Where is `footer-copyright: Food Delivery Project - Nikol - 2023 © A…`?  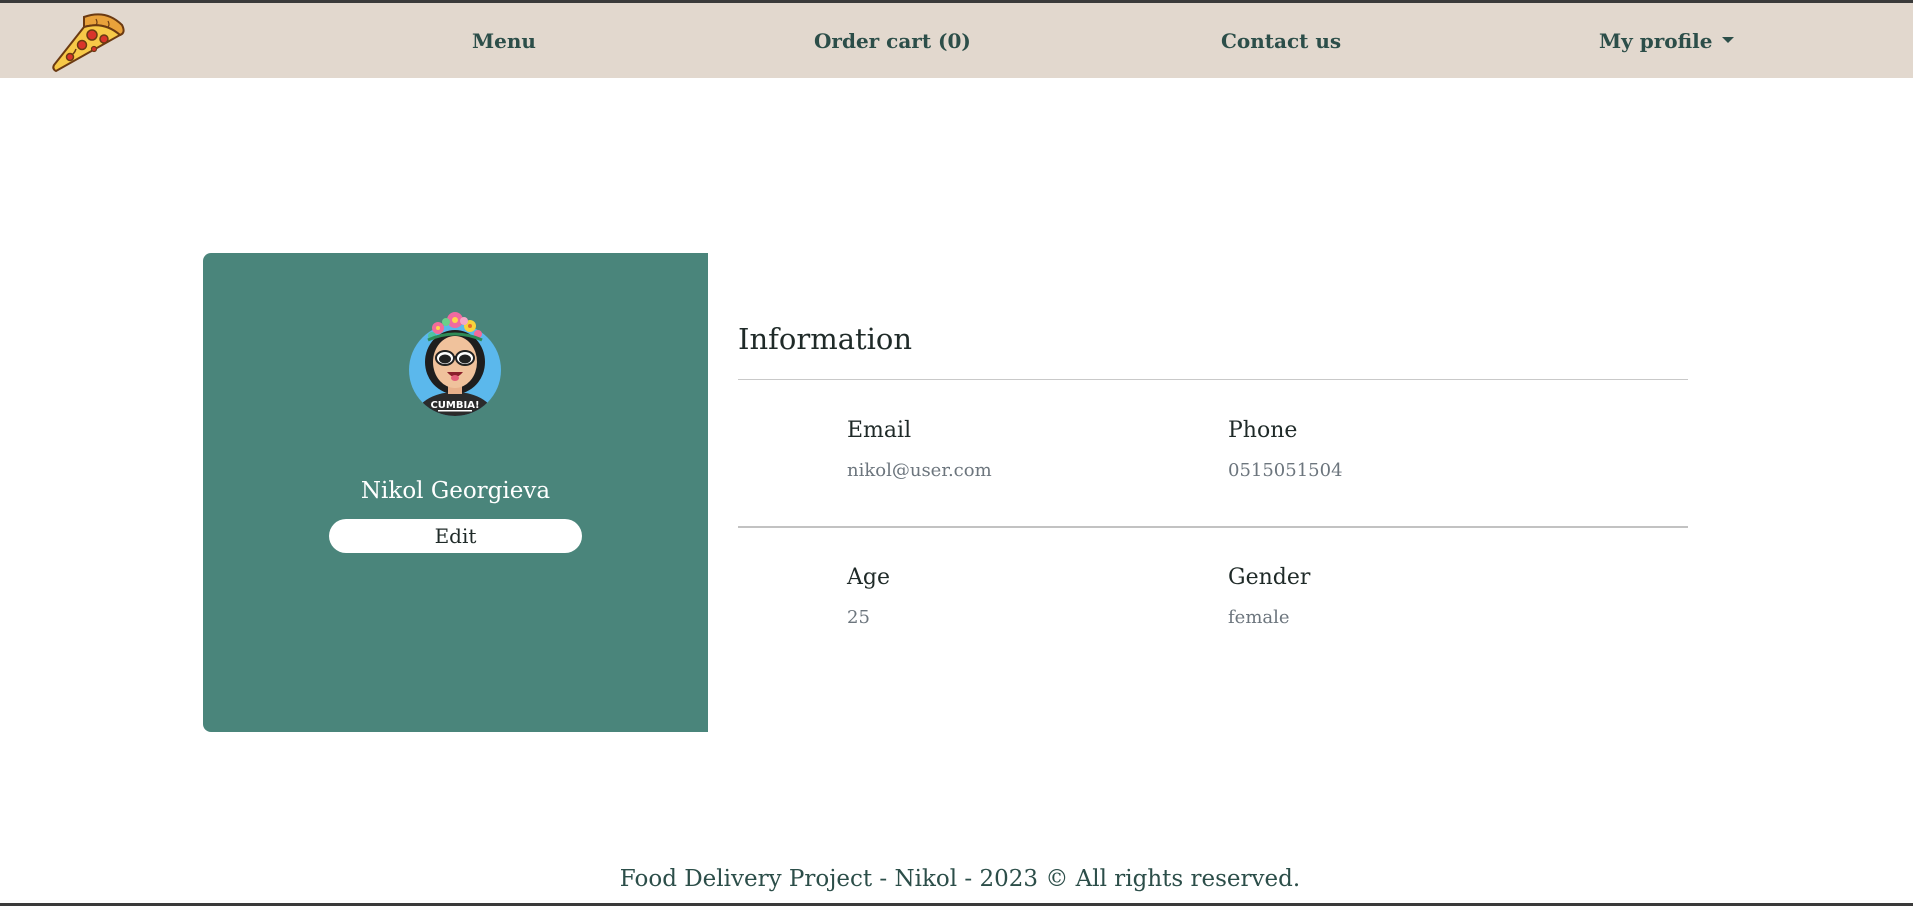
footer-copyright: Food Delivery Project - Nikol - 2023 © A… is located at coordinates (960, 879).